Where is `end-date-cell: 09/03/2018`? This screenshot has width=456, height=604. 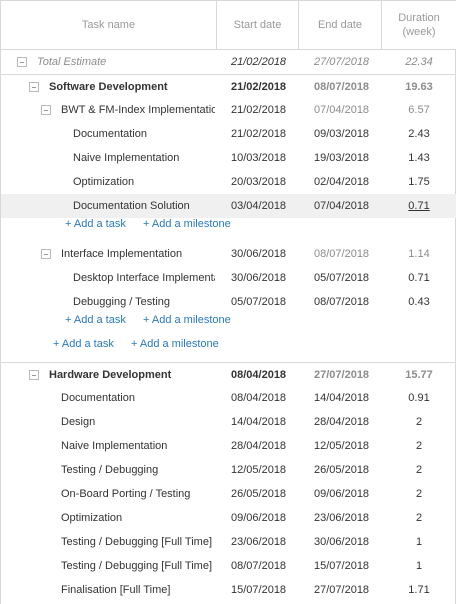
end-date-cell: 09/03/2018 is located at coordinates (342, 134).